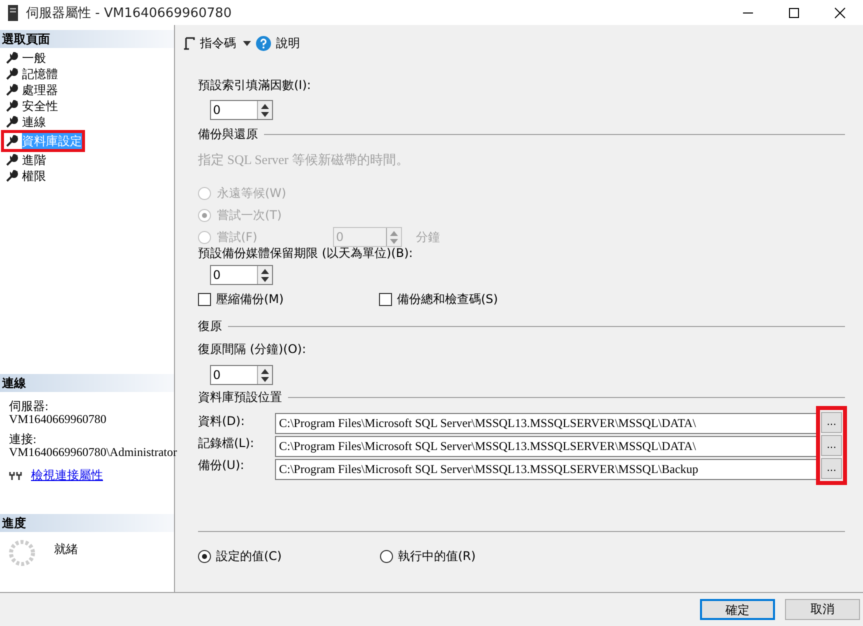 The height and width of the screenshot is (626, 863). I want to click on page-label: 處理器, so click(40, 90).